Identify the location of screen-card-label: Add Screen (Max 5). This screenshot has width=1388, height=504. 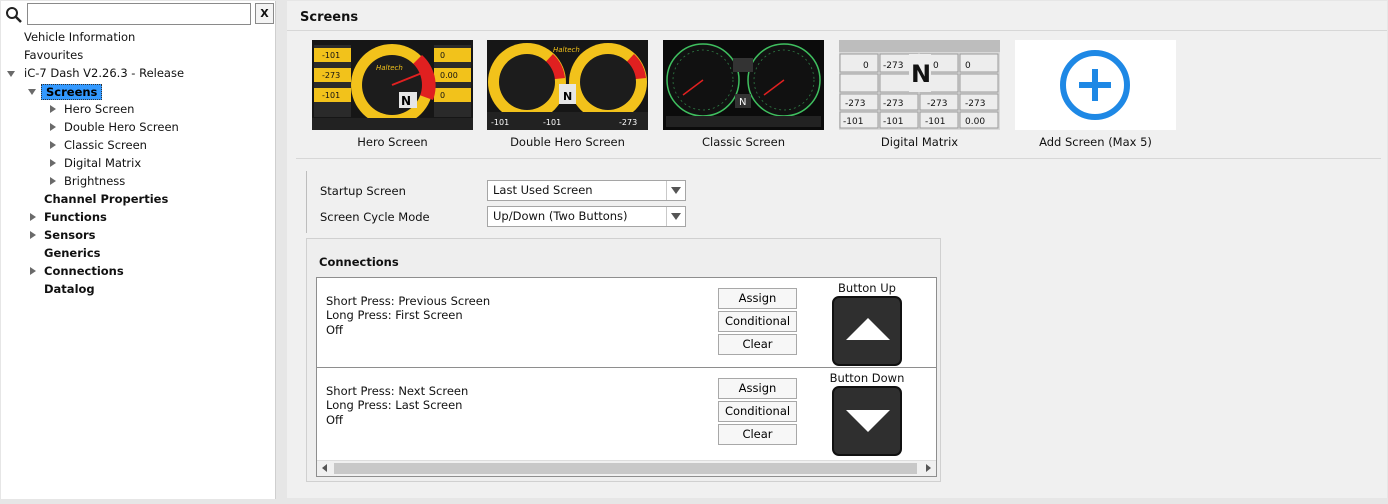
(1095, 142).